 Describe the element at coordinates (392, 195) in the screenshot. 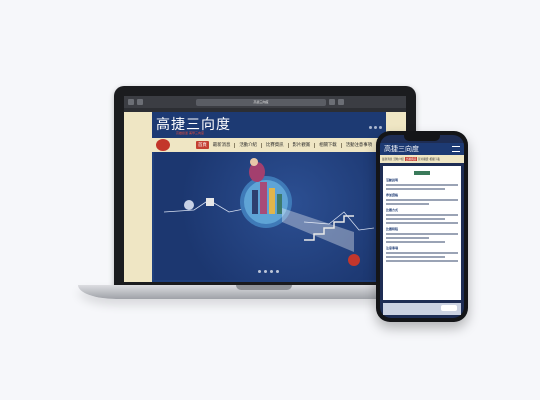

I see `phone-section-heading: 參加資格` at that location.